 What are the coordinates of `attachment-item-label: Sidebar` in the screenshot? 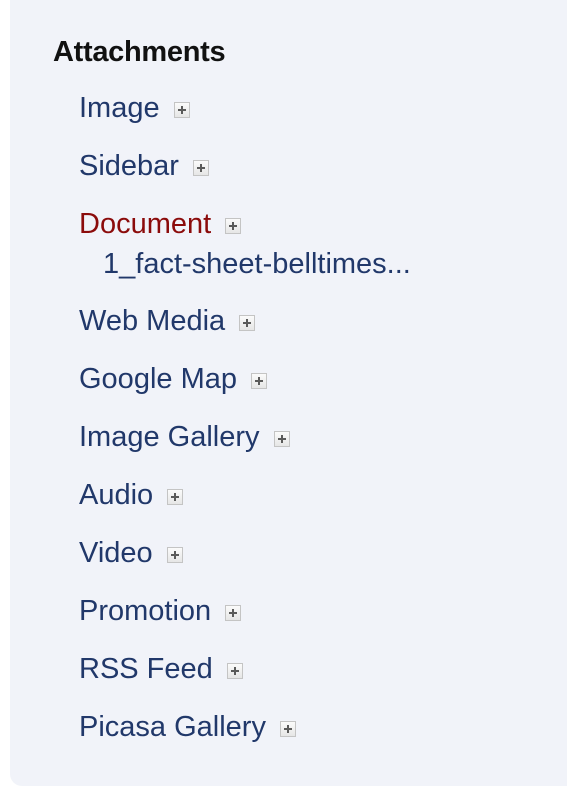 It's located at (129, 166).